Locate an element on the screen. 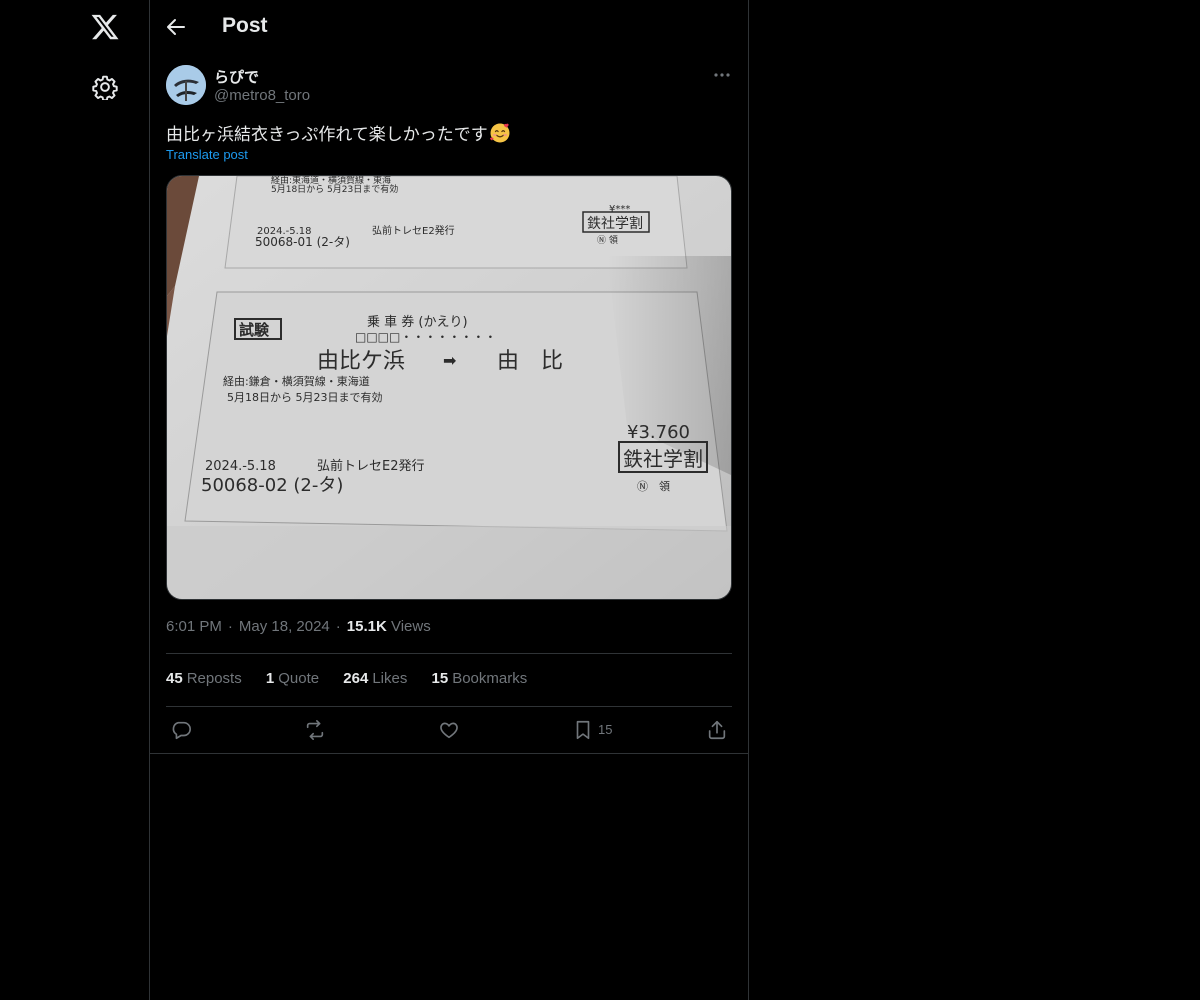  reposts-stat: 45 Reposts is located at coordinates (204, 678).